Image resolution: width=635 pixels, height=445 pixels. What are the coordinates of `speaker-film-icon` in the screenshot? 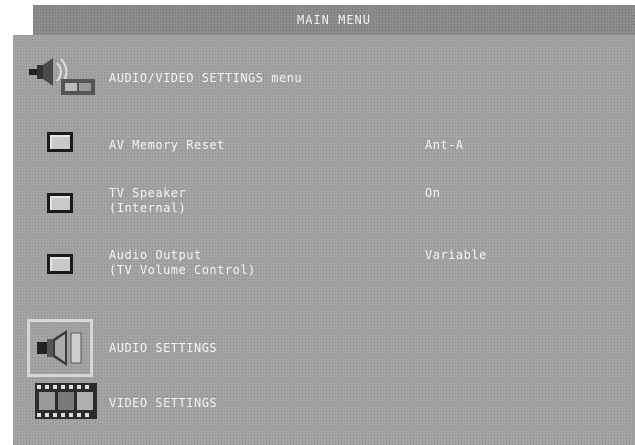 It's located at (62, 76).